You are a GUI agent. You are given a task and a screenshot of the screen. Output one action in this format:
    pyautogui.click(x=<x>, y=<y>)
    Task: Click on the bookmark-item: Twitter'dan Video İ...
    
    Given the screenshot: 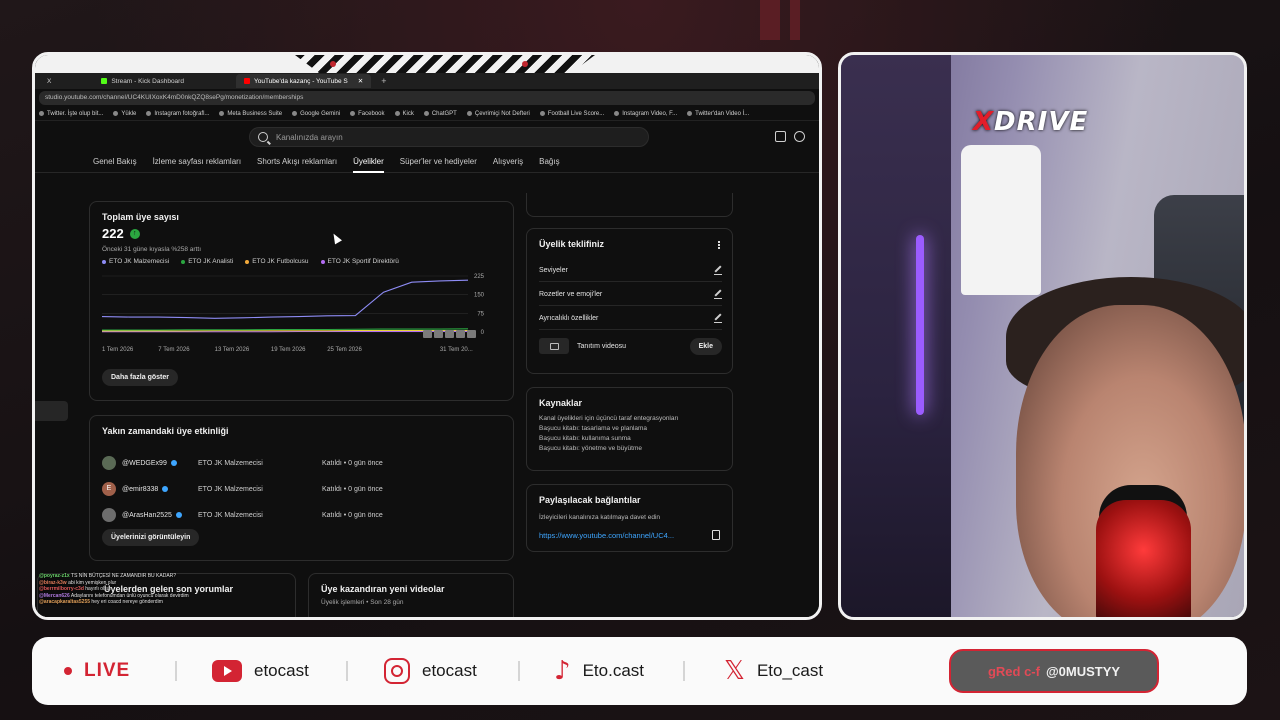 What is the action you would take?
    pyautogui.click(x=718, y=114)
    